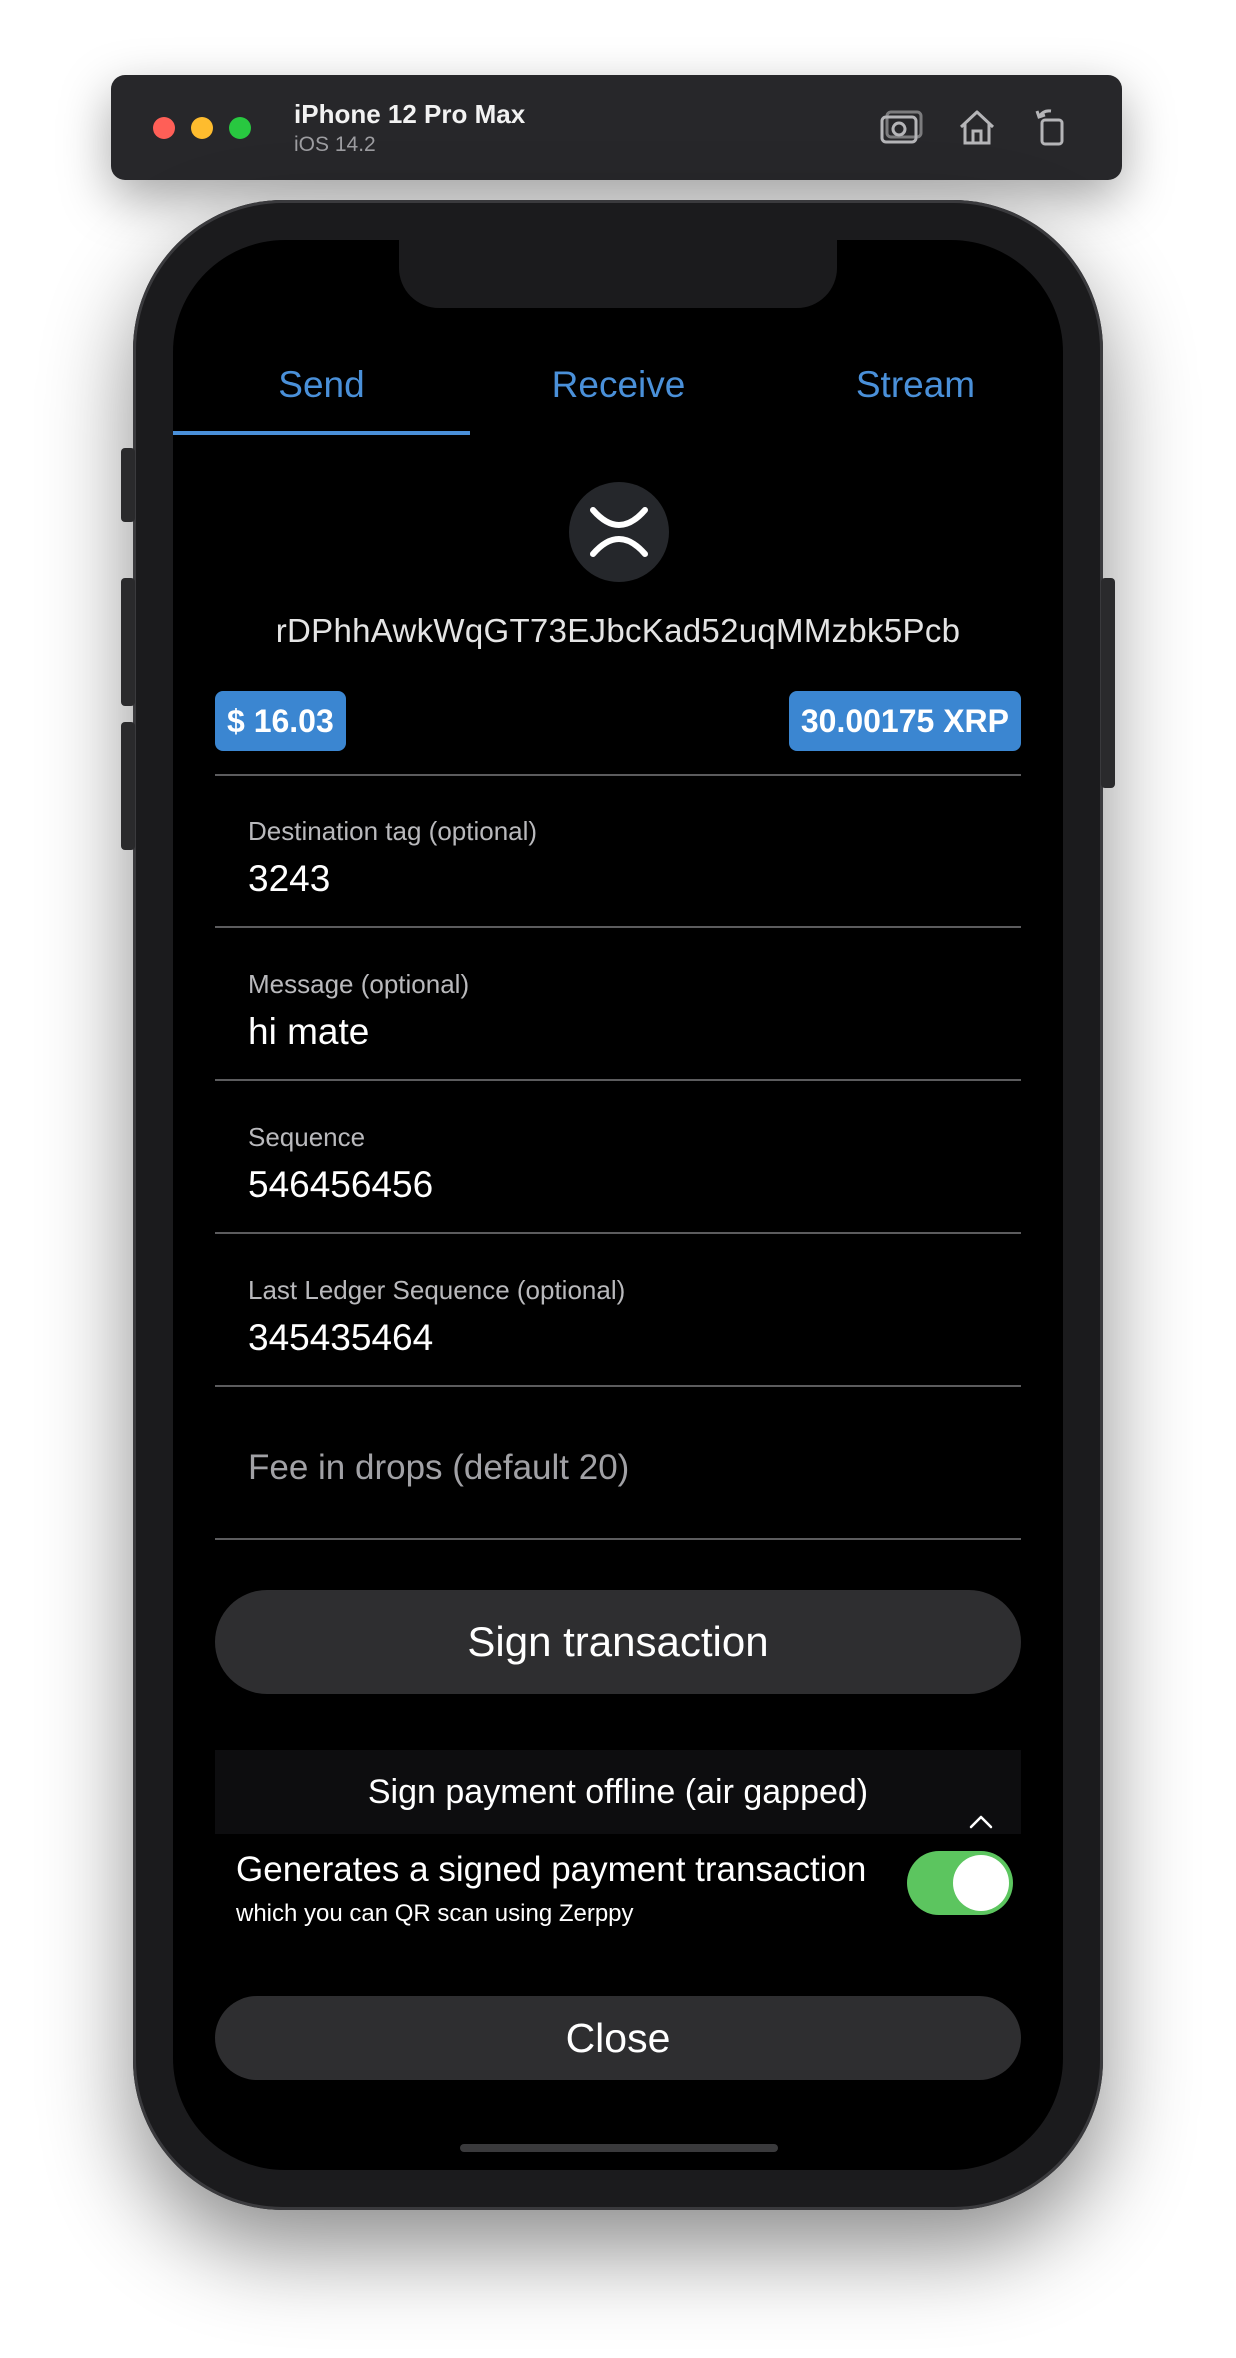 Image resolution: width=1236 pixels, height=2358 pixels. Describe the element at coordinates (977, 127) in the screenshot. I see `home-icon` at that location.